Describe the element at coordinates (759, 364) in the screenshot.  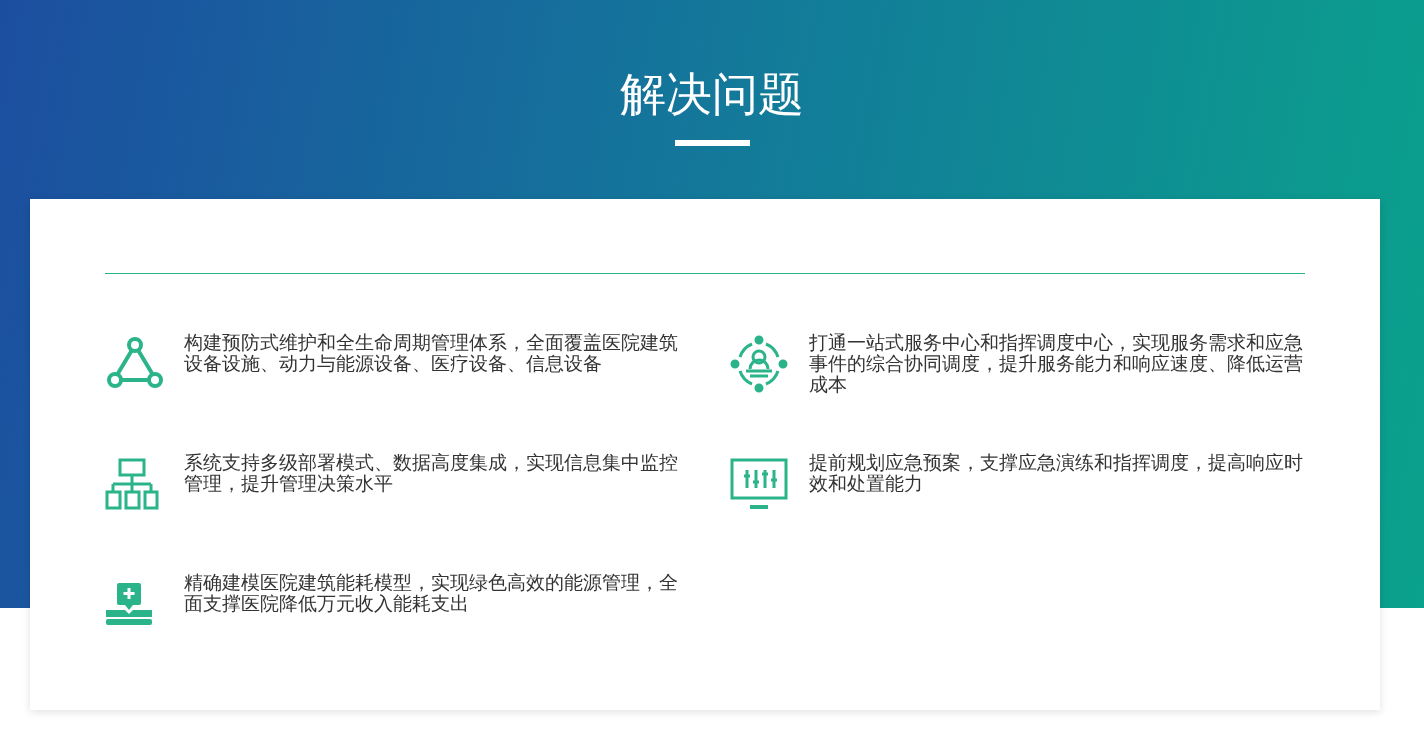
I see `person-circle-icon` at that location.